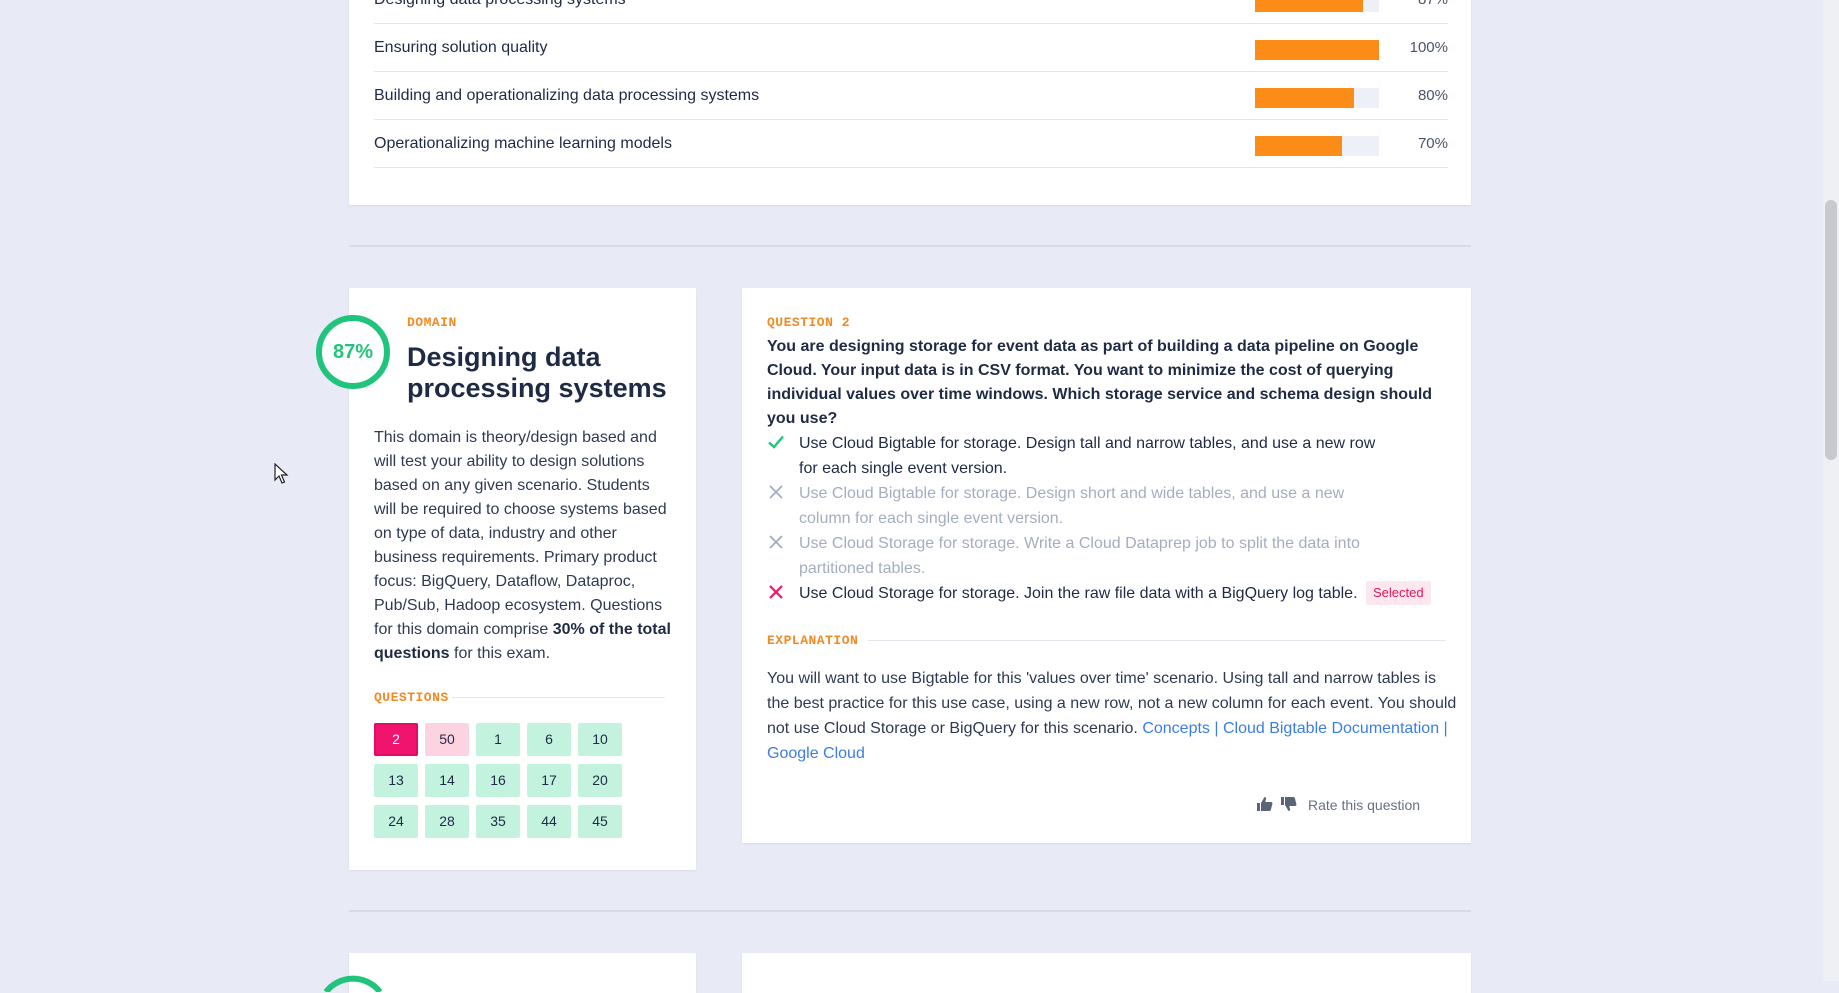 This screenshot has width=1839, height=993. What do you see at coordinates (813, 640) in the screenshot?
I see `explanation-heading: EXPLANATION` at bounding box center [813, 640].